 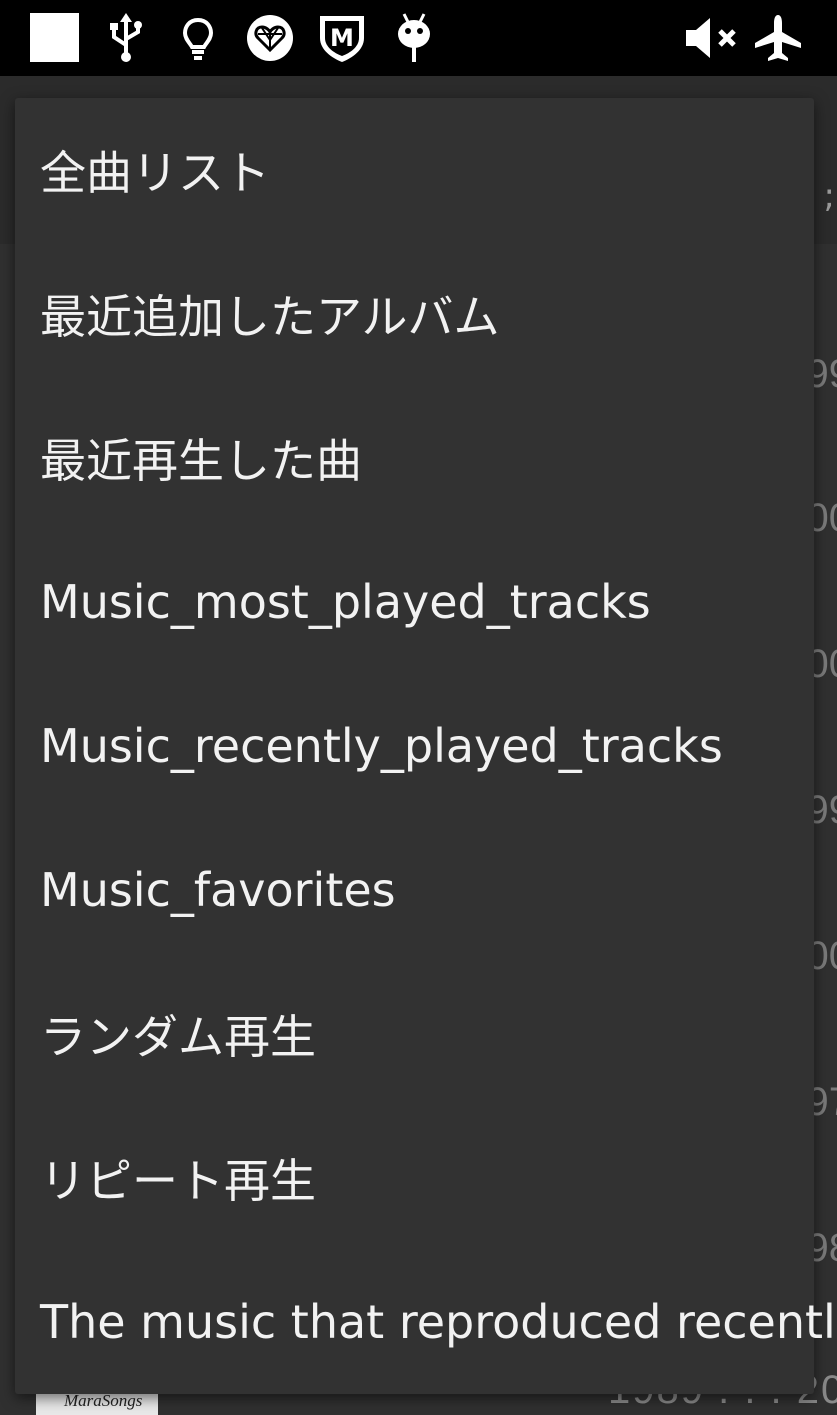 What do you see at coordinates (270, 317) in the screenshot?
I see `menu-item-label: 最近追加したアルバム` at bounding box center [270, 317].